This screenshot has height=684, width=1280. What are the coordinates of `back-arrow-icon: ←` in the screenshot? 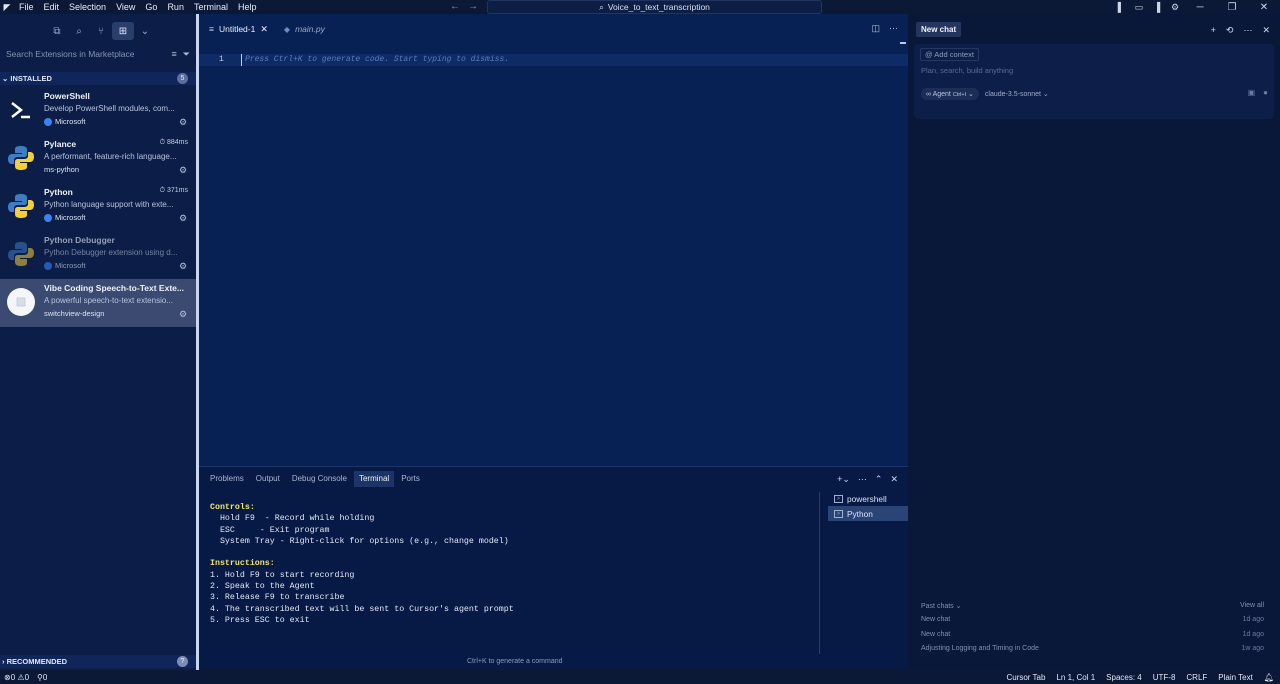 It's located at (455, 7).